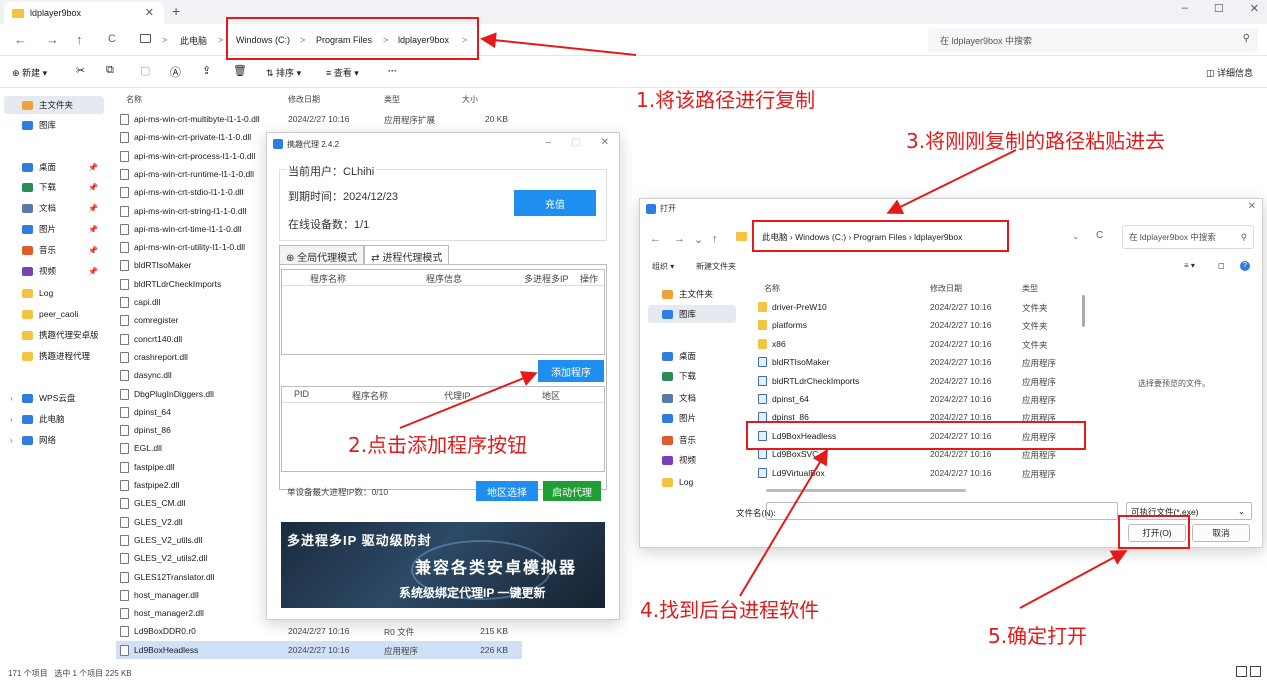  I want to click on tab-global-proxy: ⊕ 全局代理模式, so click(322, 255).